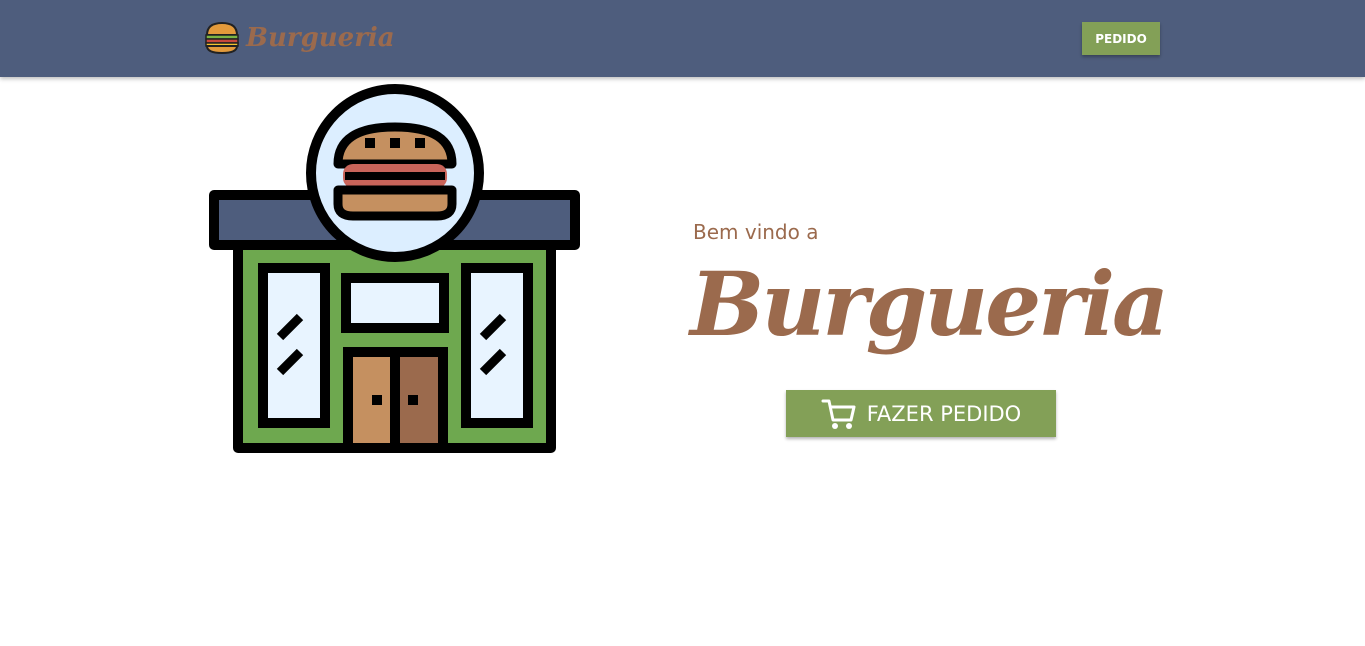 This screenshot has width=1365, height=646. I want to click on place-order-button: FAZER PEDIDO, so click(921, 413).